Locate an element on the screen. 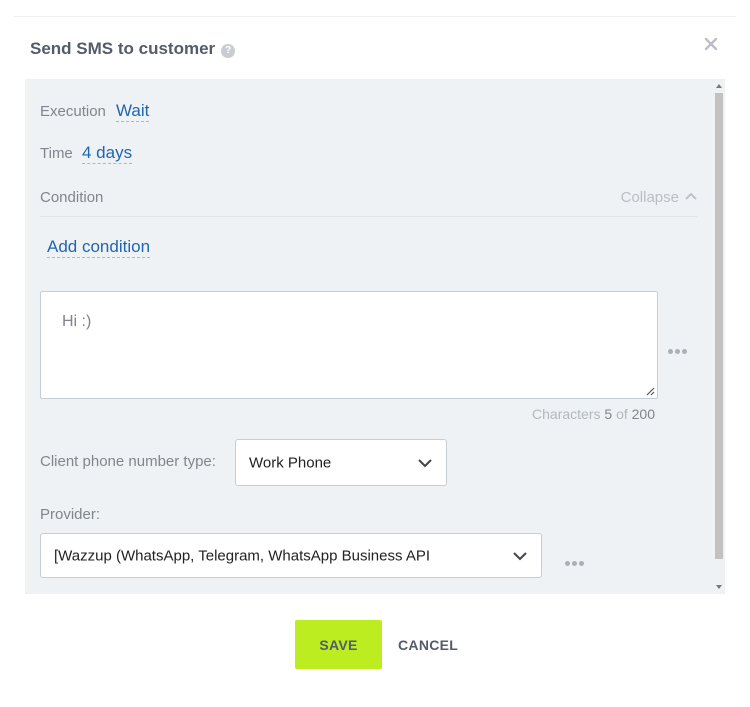 This screenshot has height=707, width=750. dialog-title: Send SMS to customer? is located at coordinates (133, 49).